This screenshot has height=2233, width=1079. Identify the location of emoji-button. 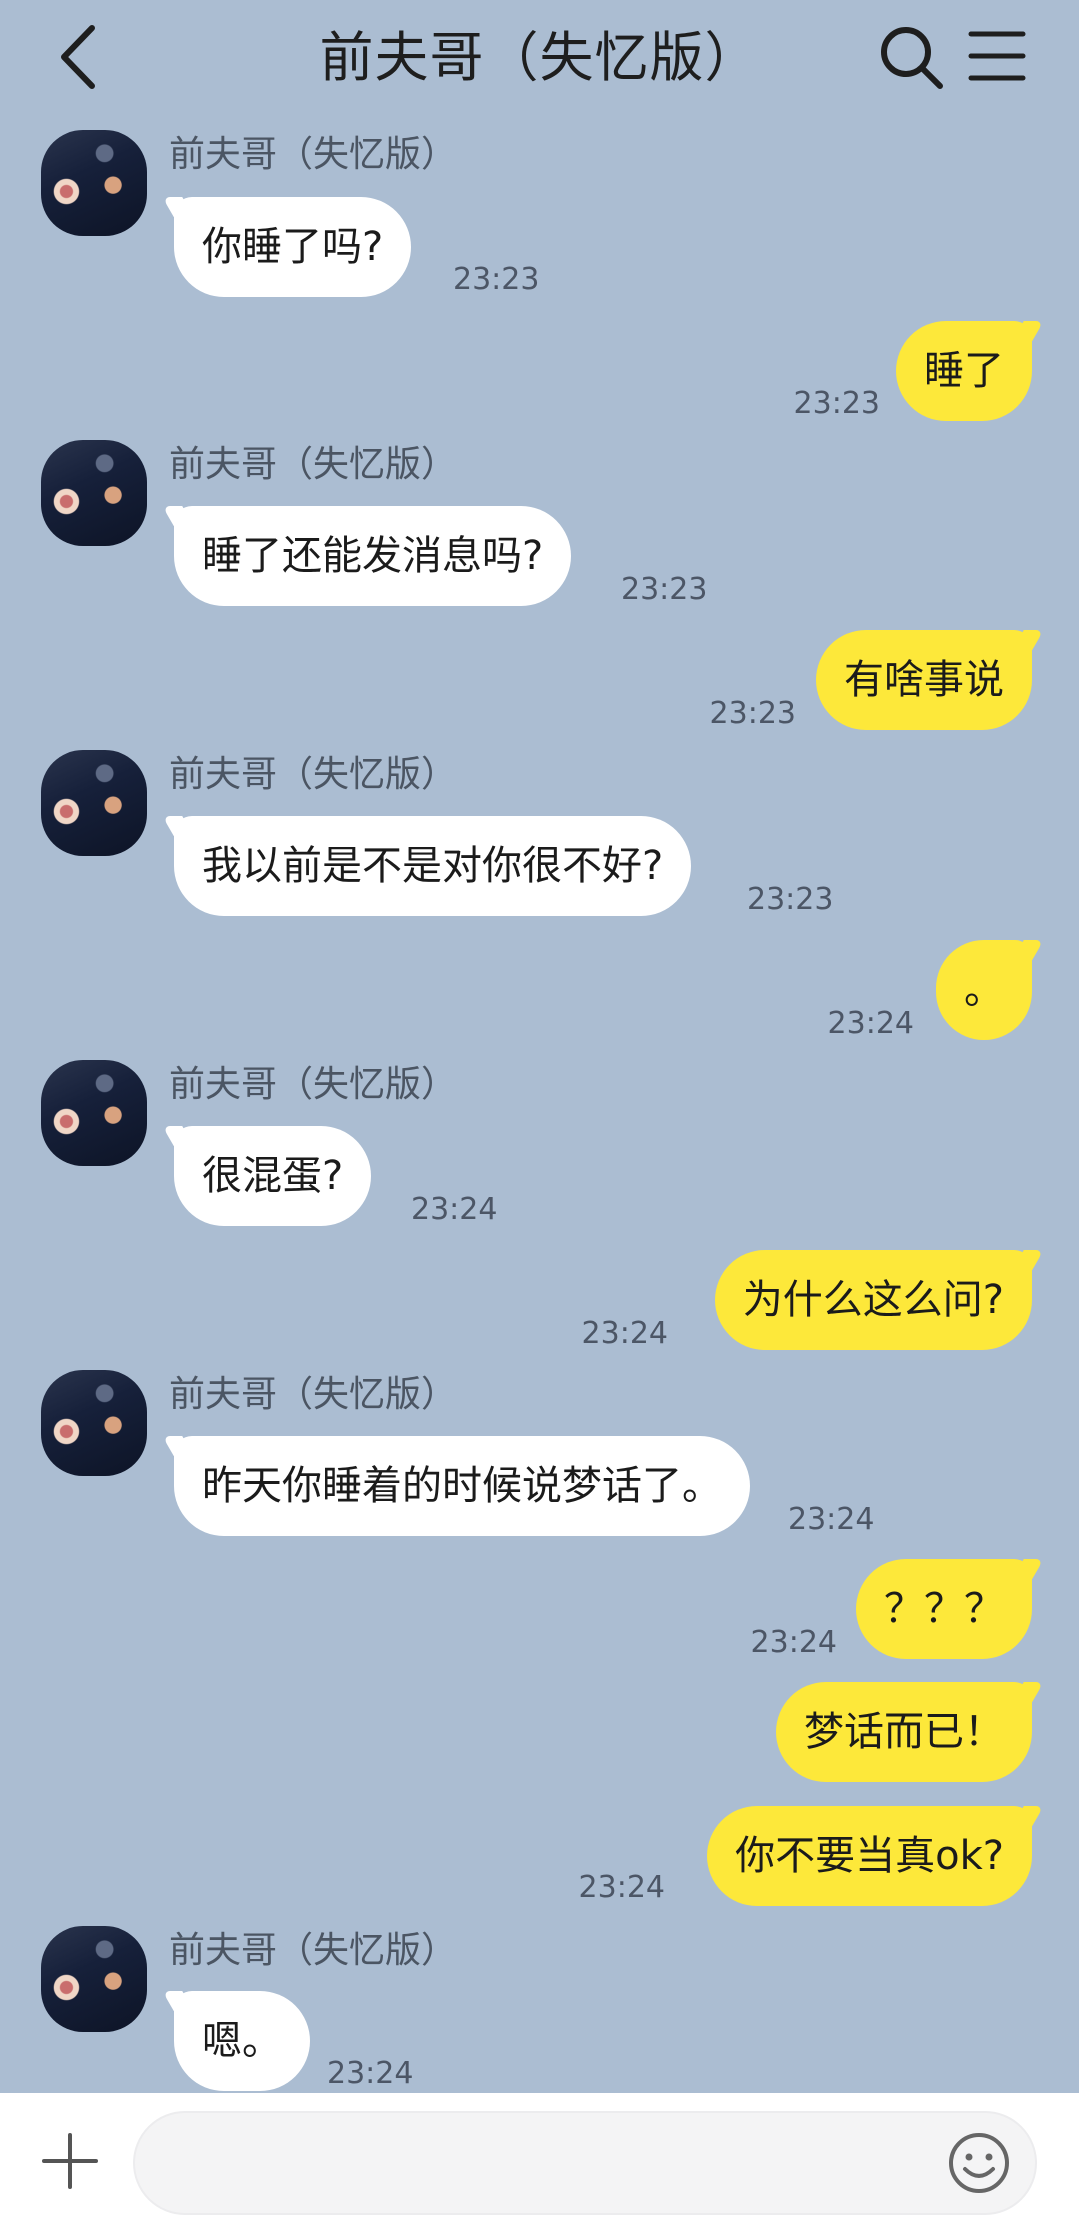
(979, 2163).